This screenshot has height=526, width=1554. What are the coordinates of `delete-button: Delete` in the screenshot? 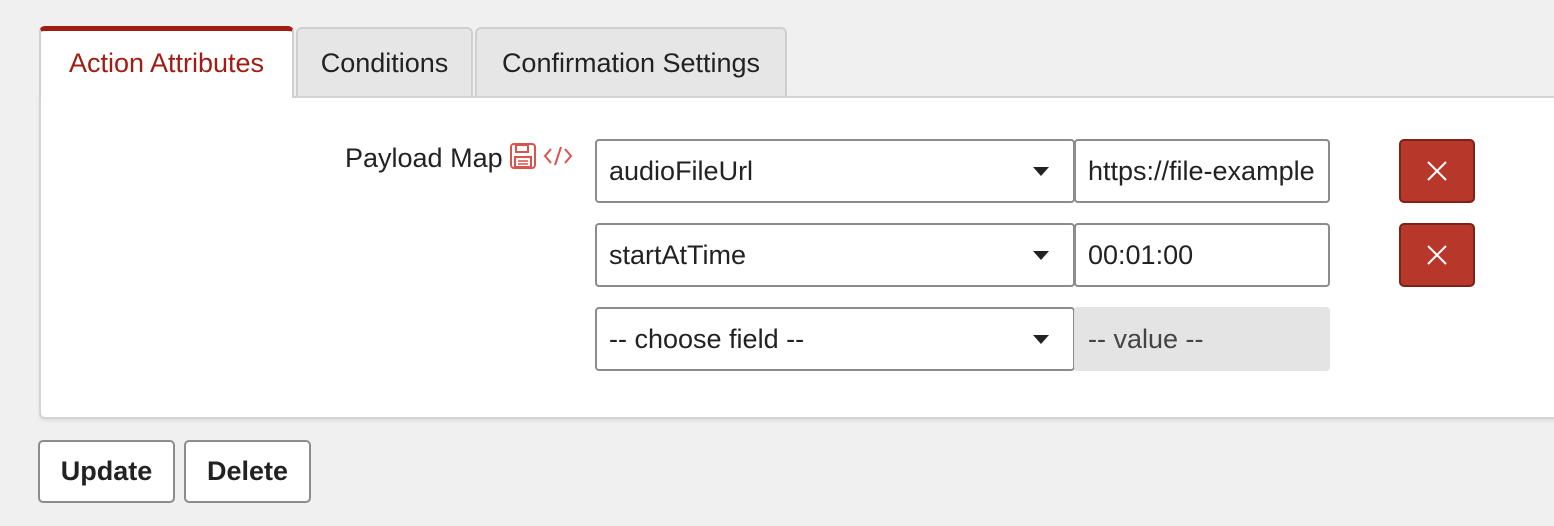 It's located at (247, 471).